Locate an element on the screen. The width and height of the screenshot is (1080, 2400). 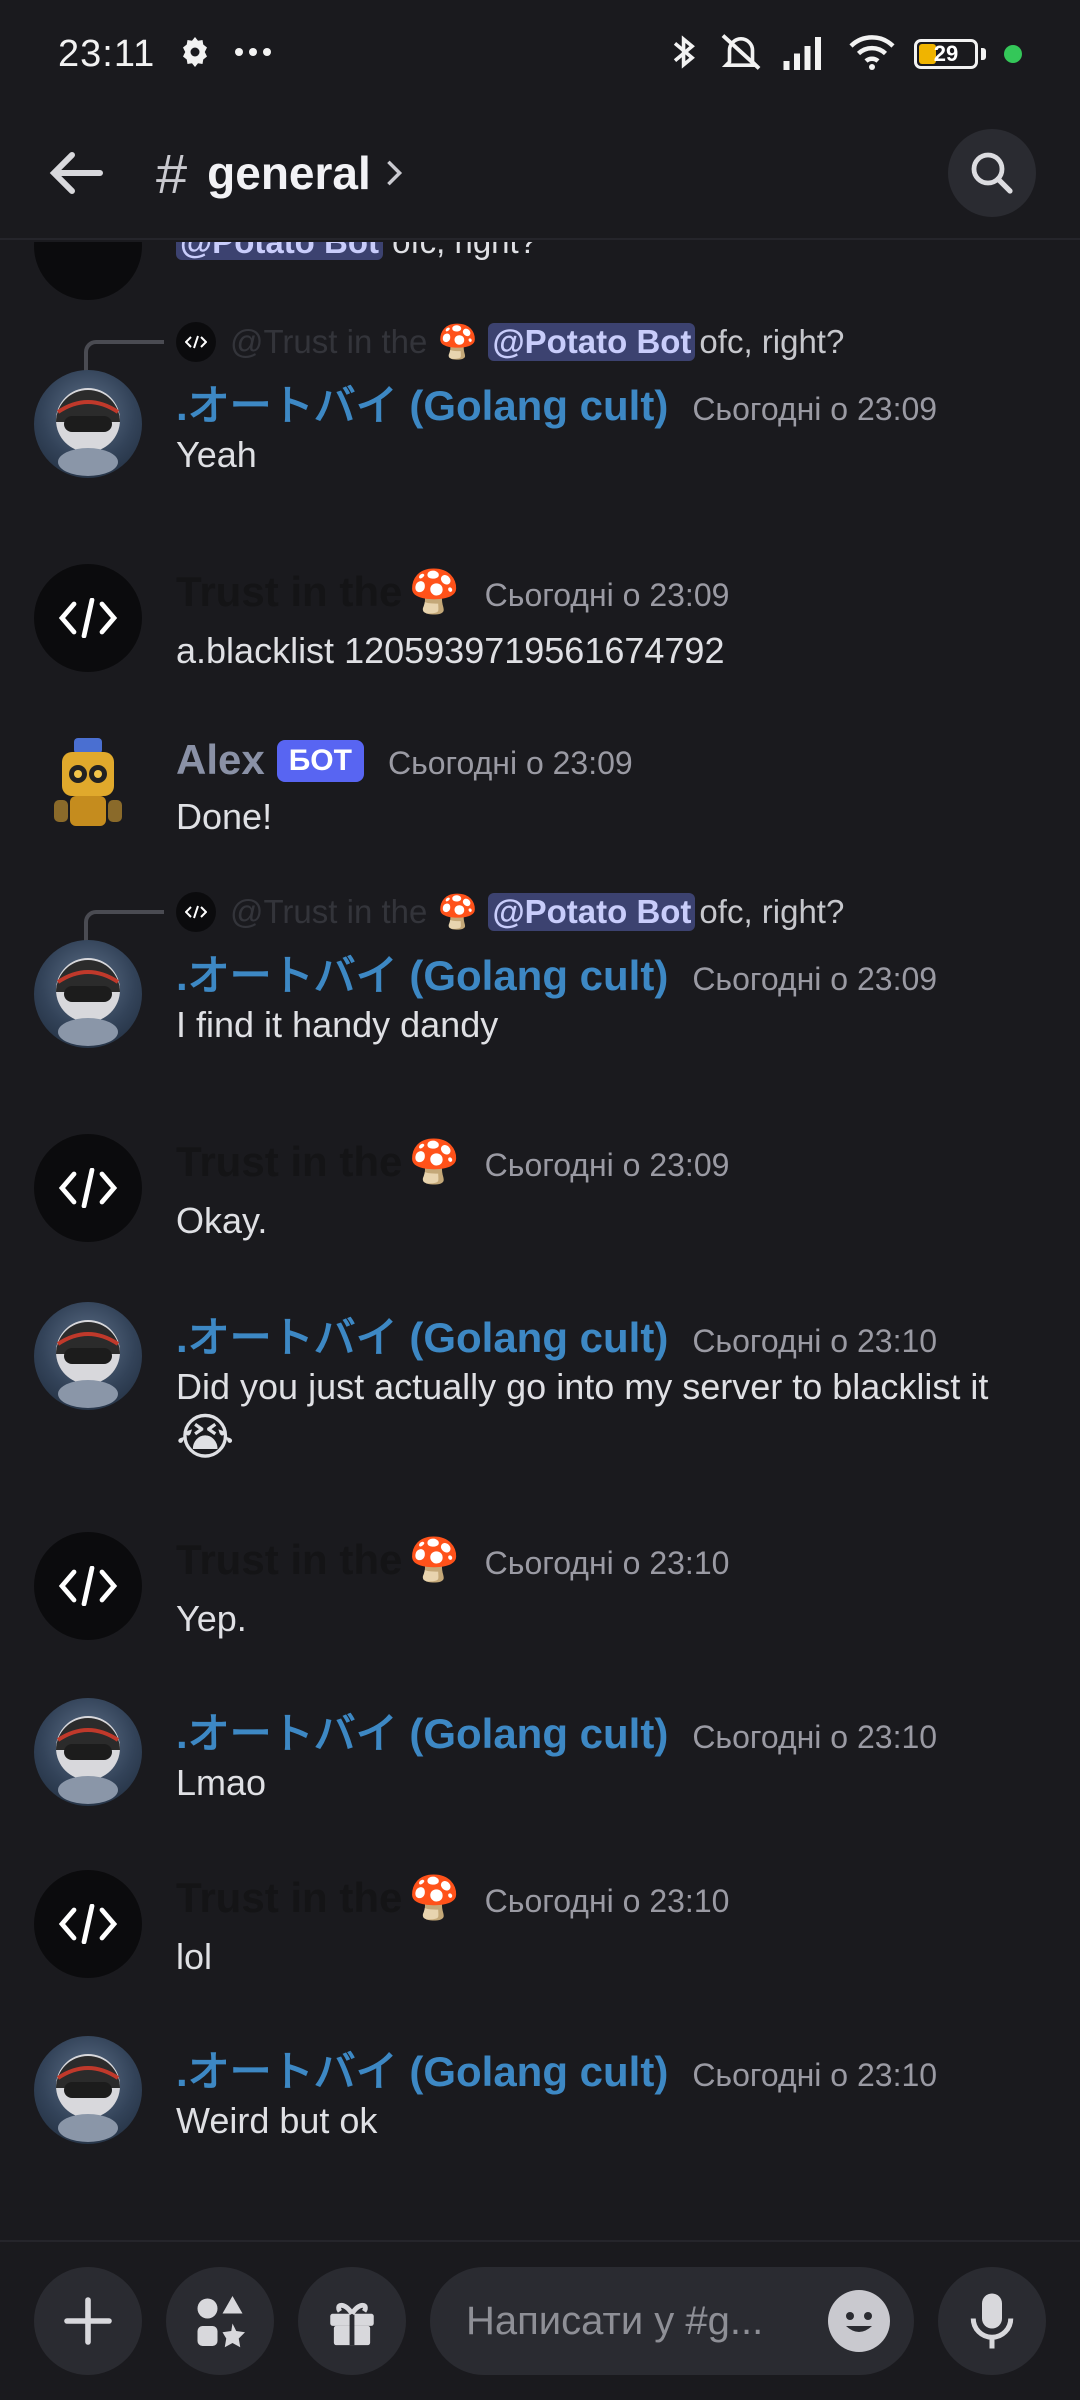
shapes-icon is located at coordinates (221, 2322).